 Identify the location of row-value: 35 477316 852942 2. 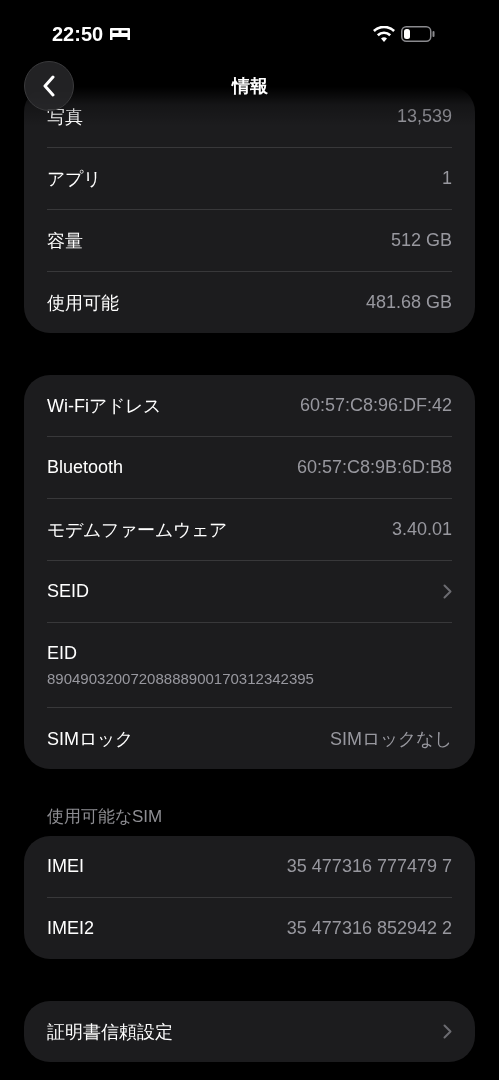
(369, 928).